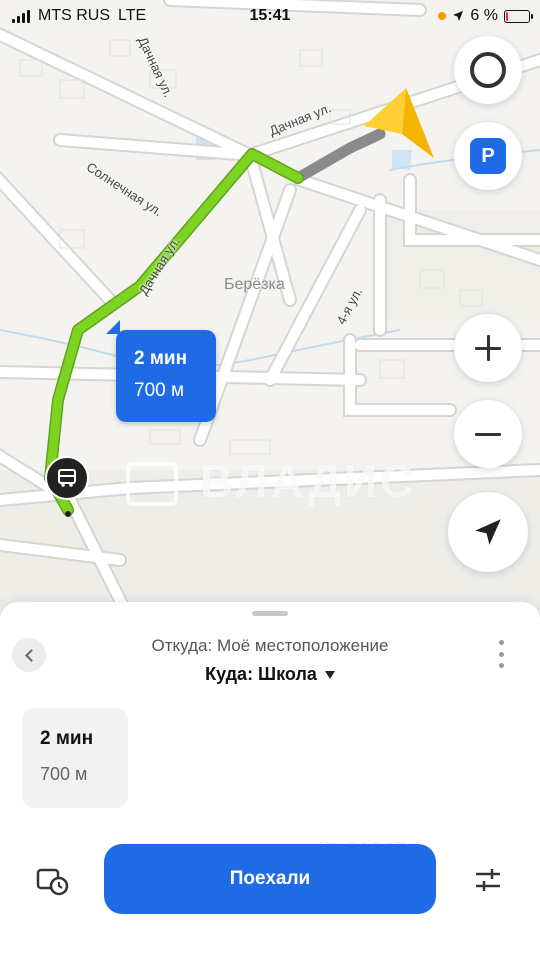 The width and height of the screenshot is (540, 960). I want to click on bus-stop-marker, so click(67, 478).